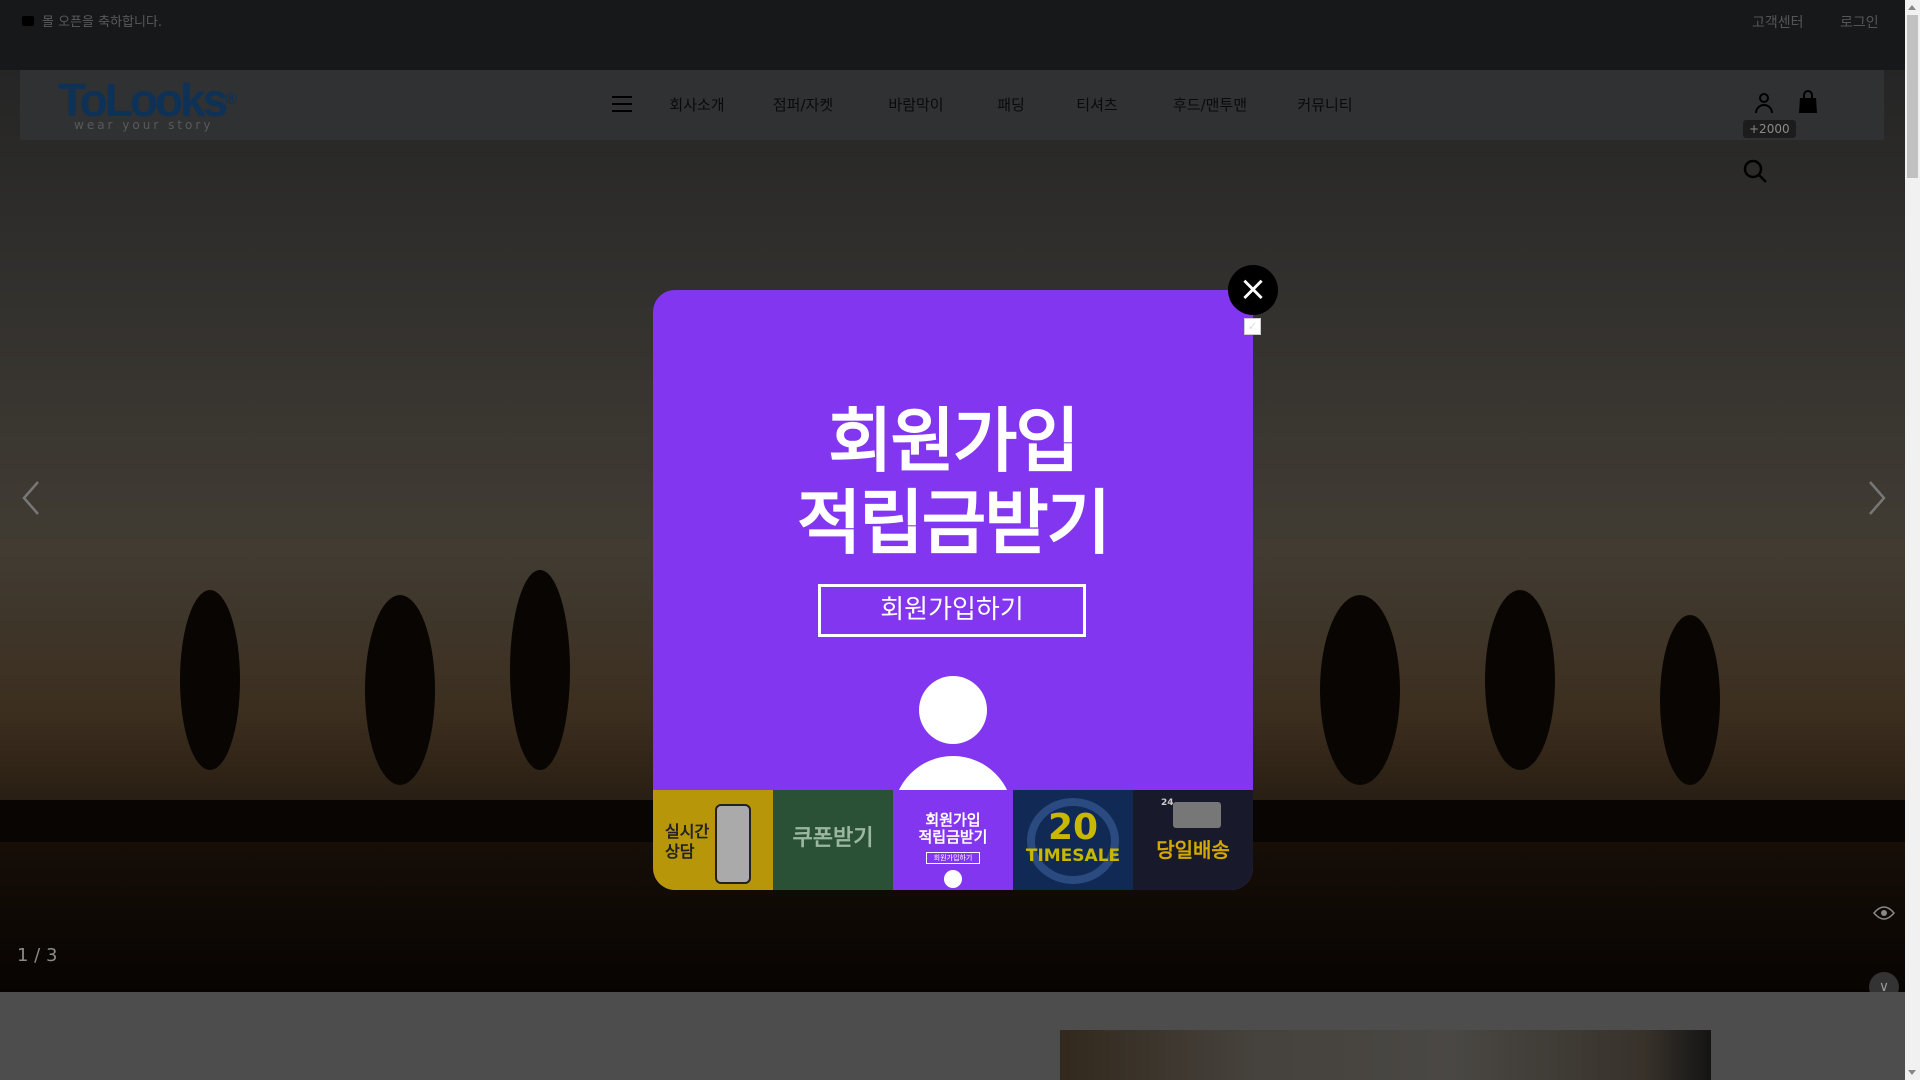 This screenshot has height=1080, width=1920. What do you see at coordinates (28, 20) in the screenshot?
I see `notice-icon` at bounding box center [28, 20].